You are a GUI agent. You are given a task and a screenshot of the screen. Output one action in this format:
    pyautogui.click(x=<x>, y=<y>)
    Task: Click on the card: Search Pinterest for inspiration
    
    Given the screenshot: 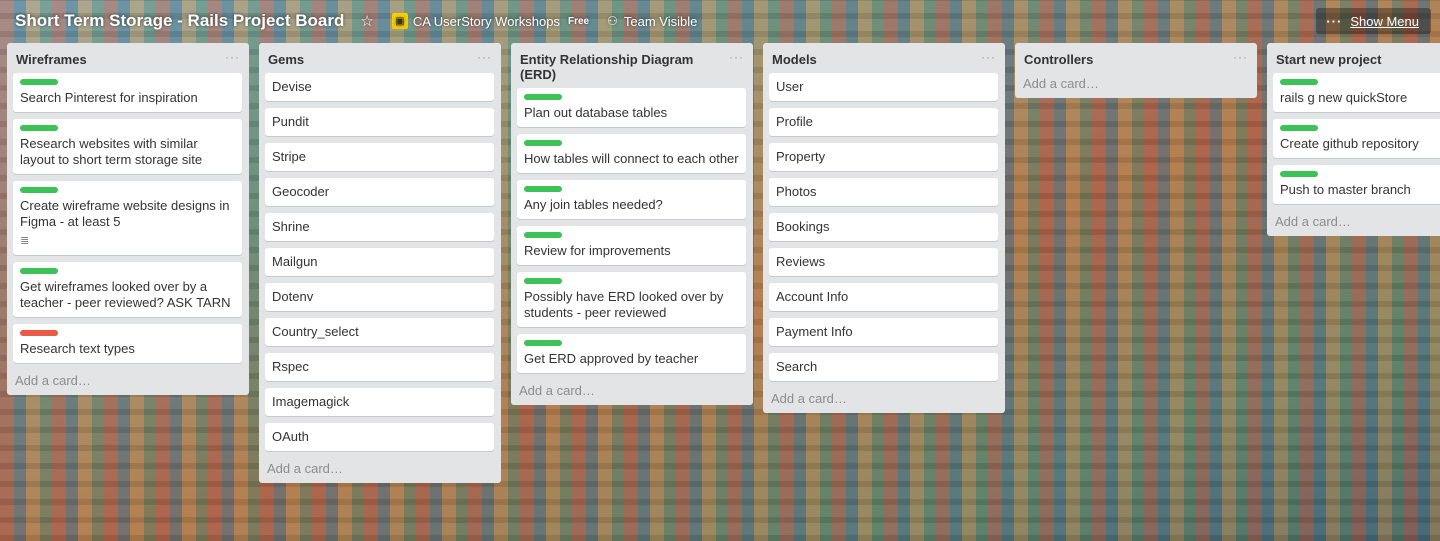 What is the action you would take?
    pyautogui.click(x=127, y=92)
    